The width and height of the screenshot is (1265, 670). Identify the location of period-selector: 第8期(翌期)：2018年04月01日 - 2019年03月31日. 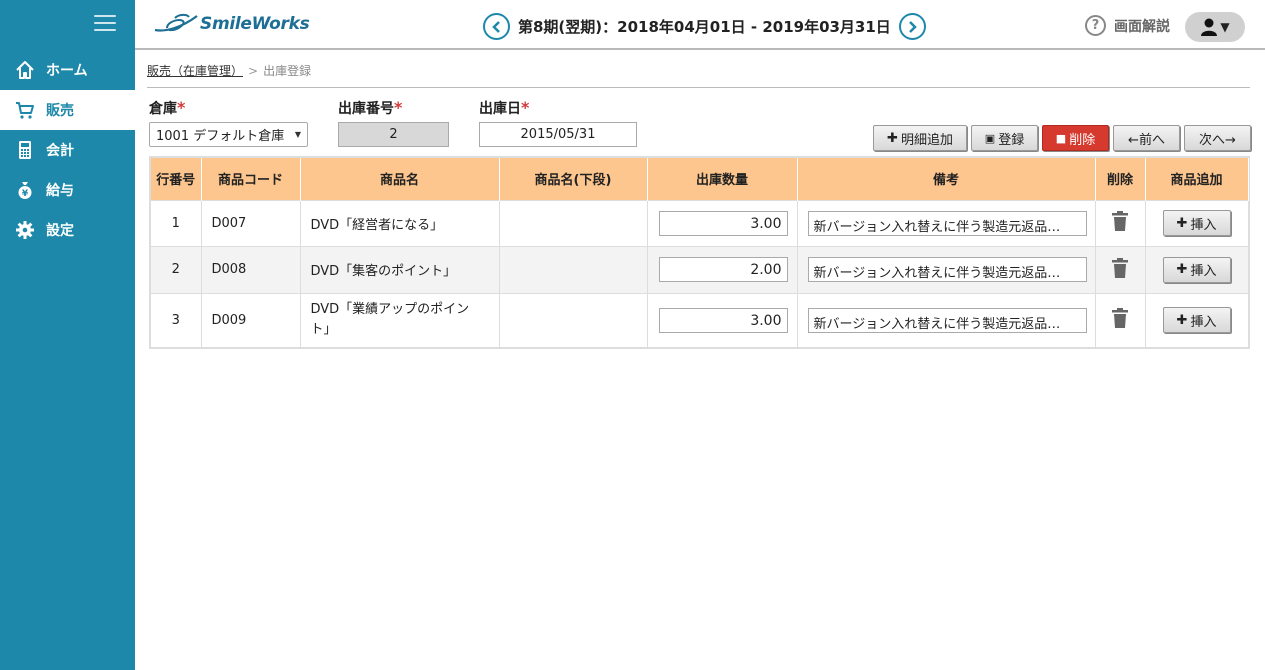
(704, 26).